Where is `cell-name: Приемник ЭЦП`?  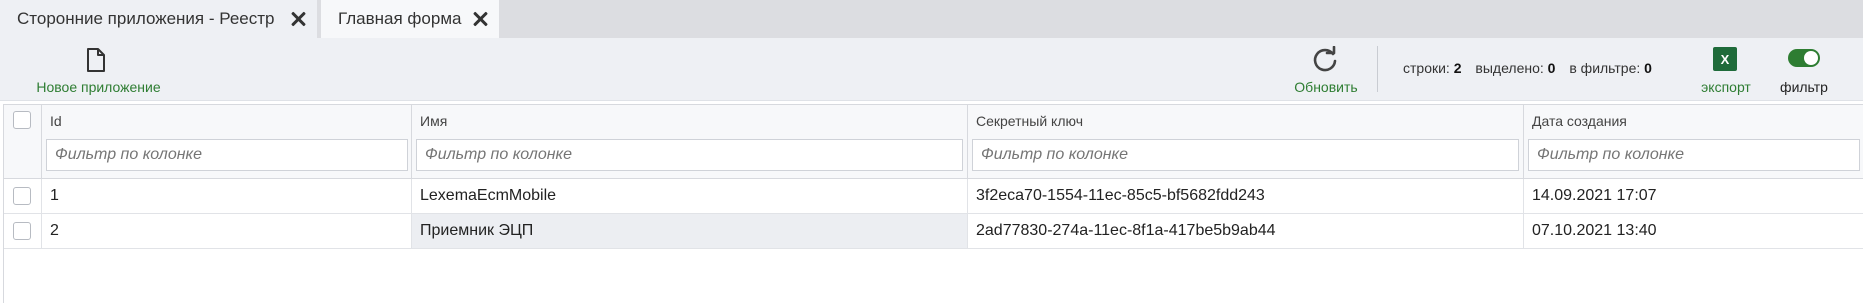 cell-name: Приемник ЭЦП is located at coordinates (690, 231).